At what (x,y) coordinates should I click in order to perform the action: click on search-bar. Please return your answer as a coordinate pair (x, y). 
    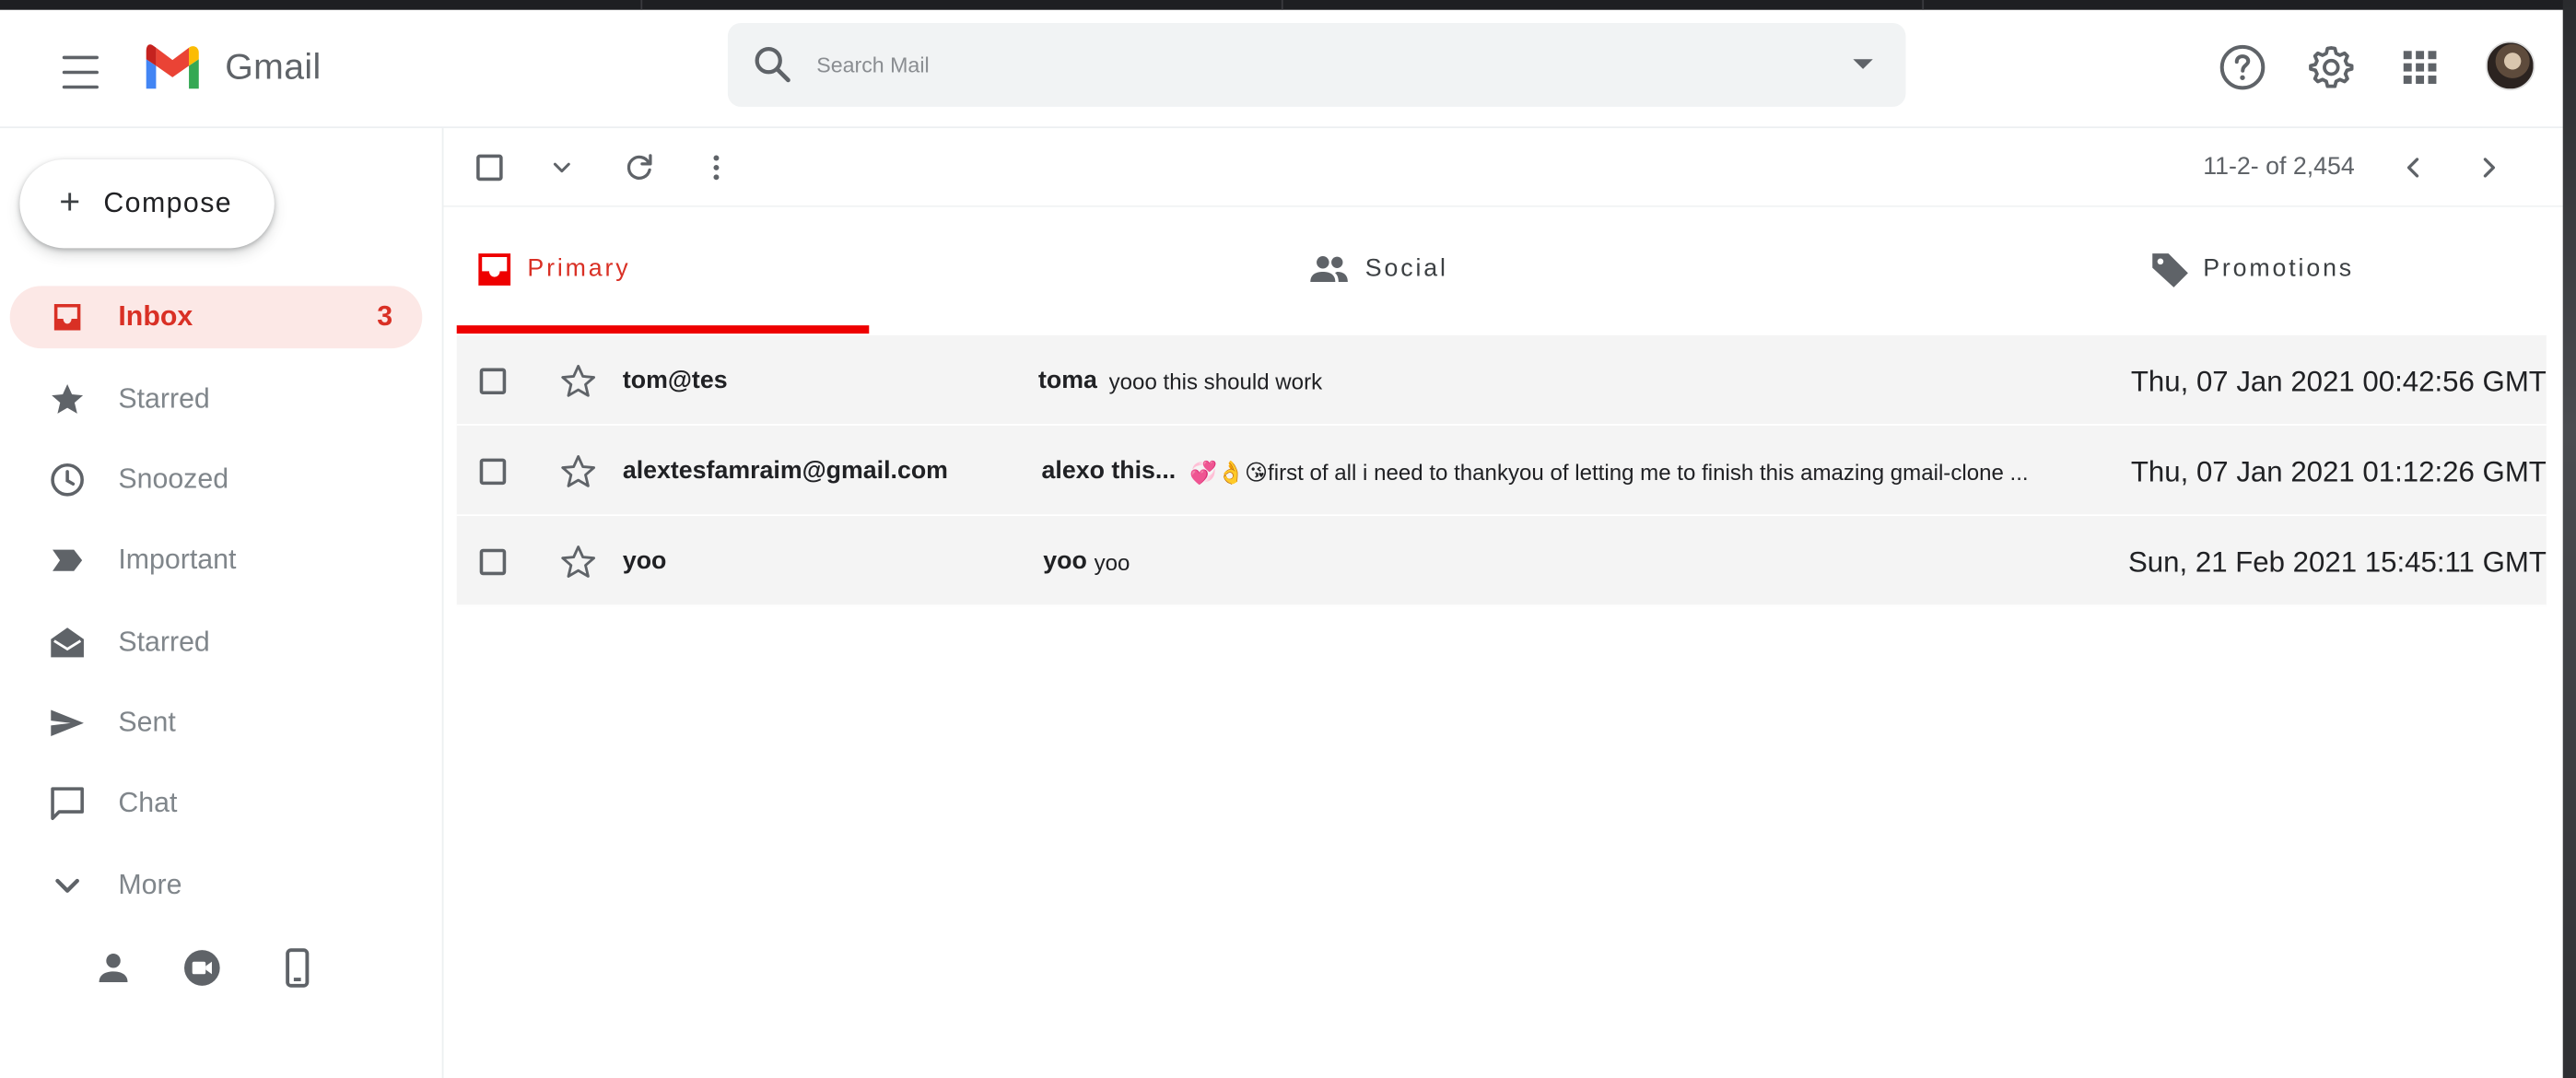
    Looking at the image, I should click on (1316, 64).